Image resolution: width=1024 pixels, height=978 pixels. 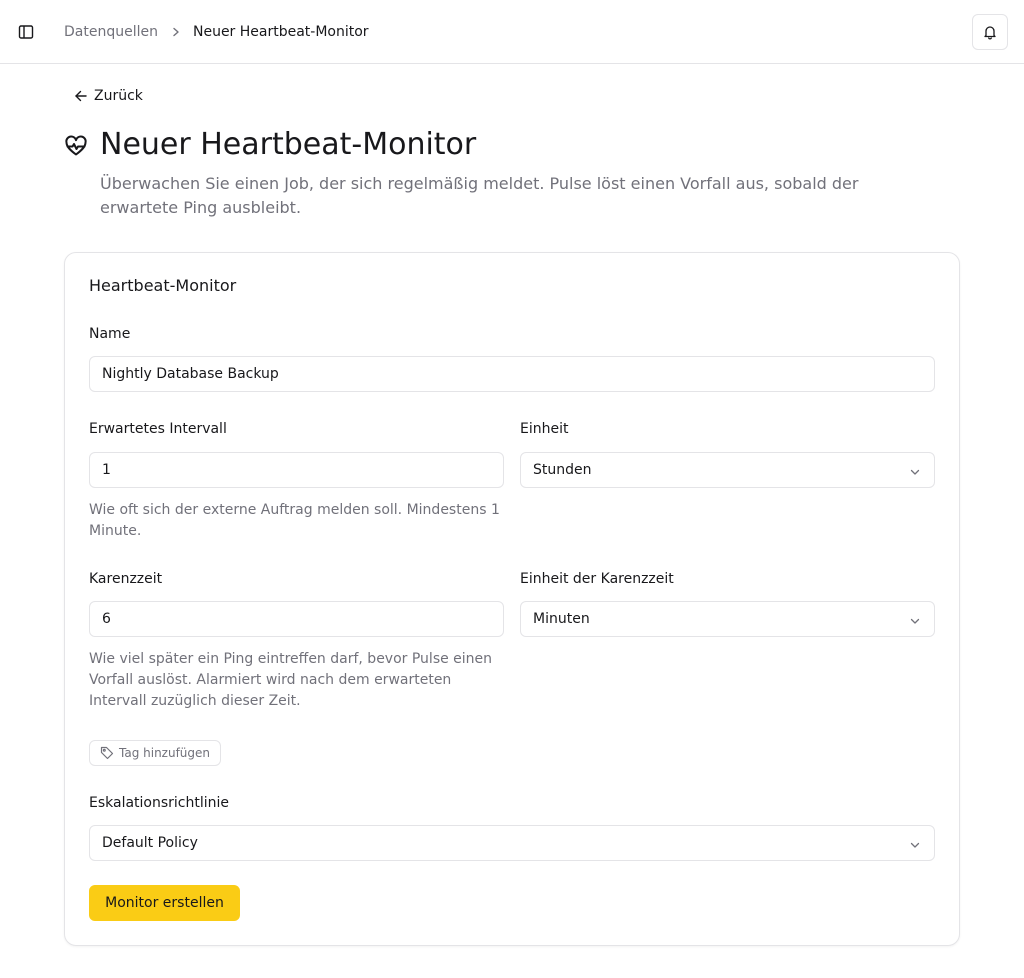 What do you see at coordinates (26, 32) in the screenshot?
I see `panel-left-icon` at bounding box center [26, 32].